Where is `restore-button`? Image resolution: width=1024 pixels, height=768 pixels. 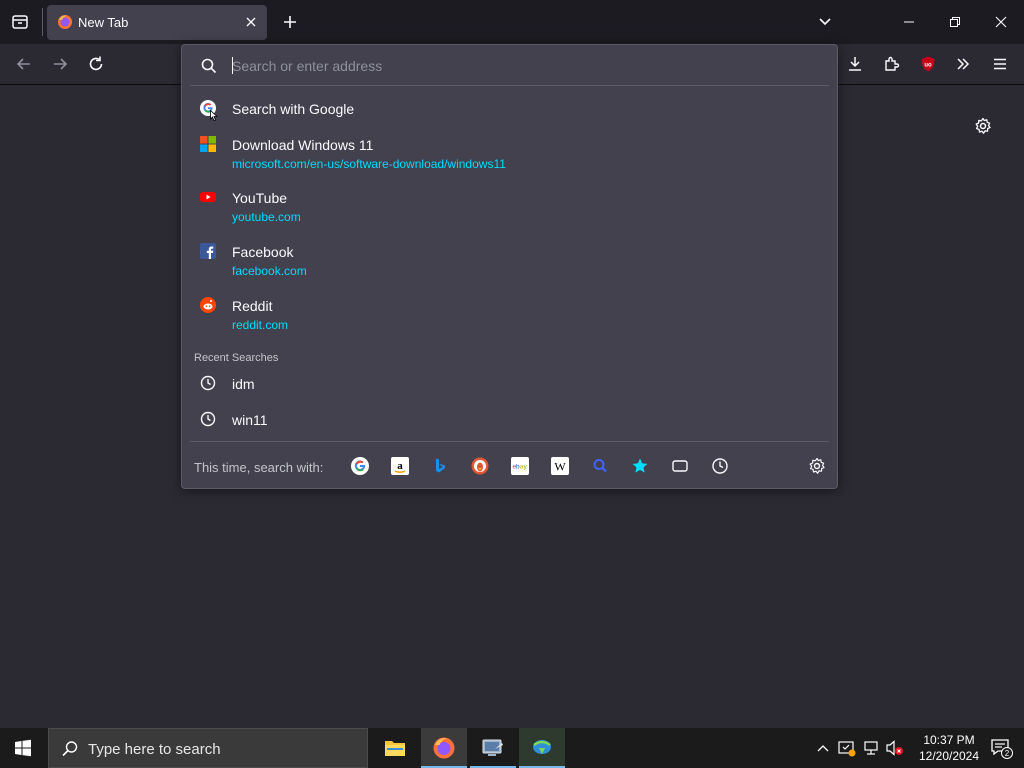
restore-button is located at coordinates (955, 22).